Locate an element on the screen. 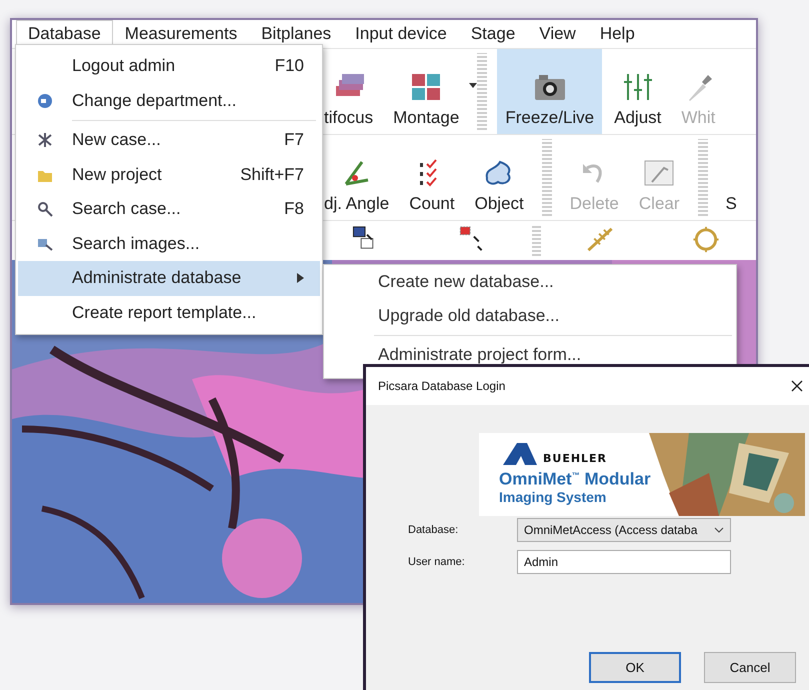  menu-item: View is located at coordinates (557, 34).